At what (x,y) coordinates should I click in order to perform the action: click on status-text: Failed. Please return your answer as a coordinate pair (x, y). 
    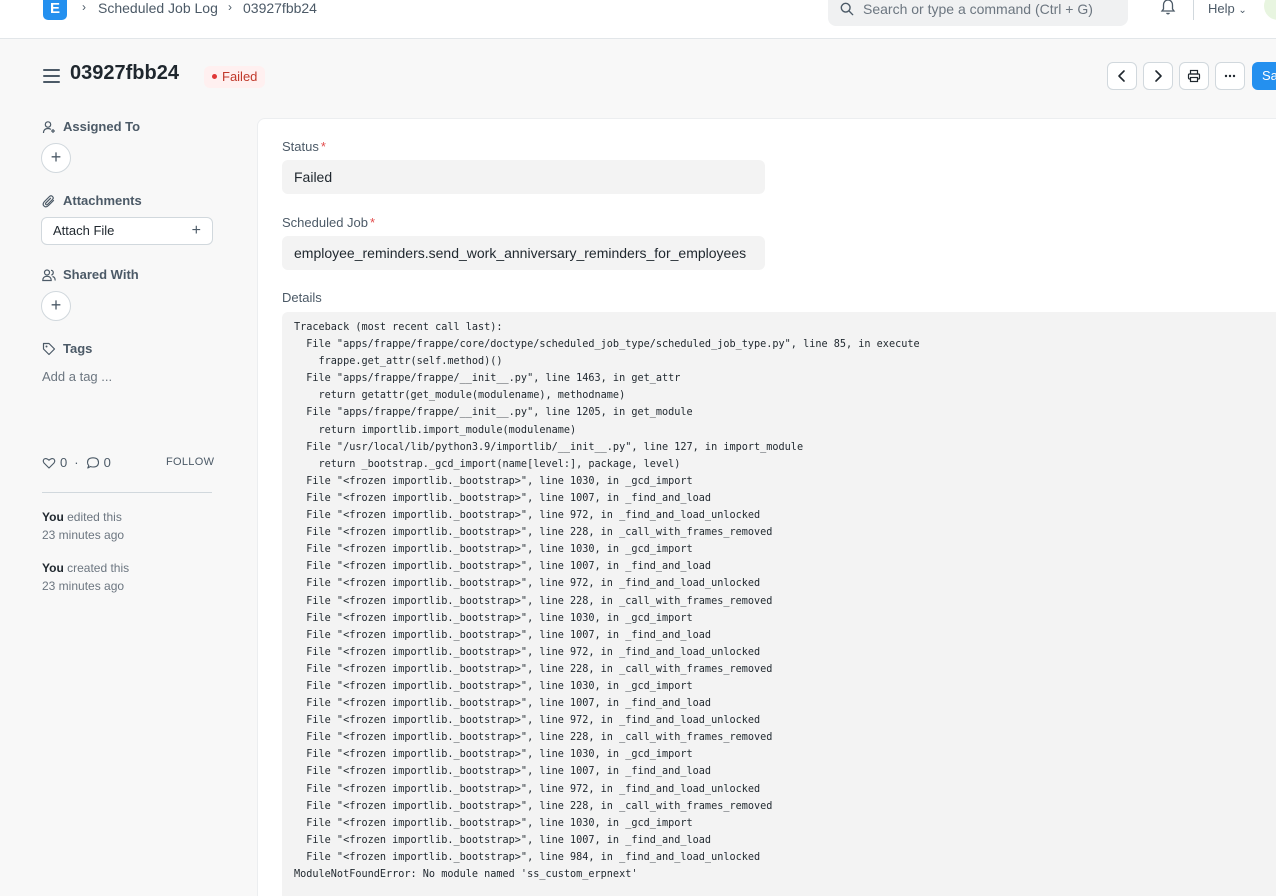
    Looking at the image, I should click on (240, 76).